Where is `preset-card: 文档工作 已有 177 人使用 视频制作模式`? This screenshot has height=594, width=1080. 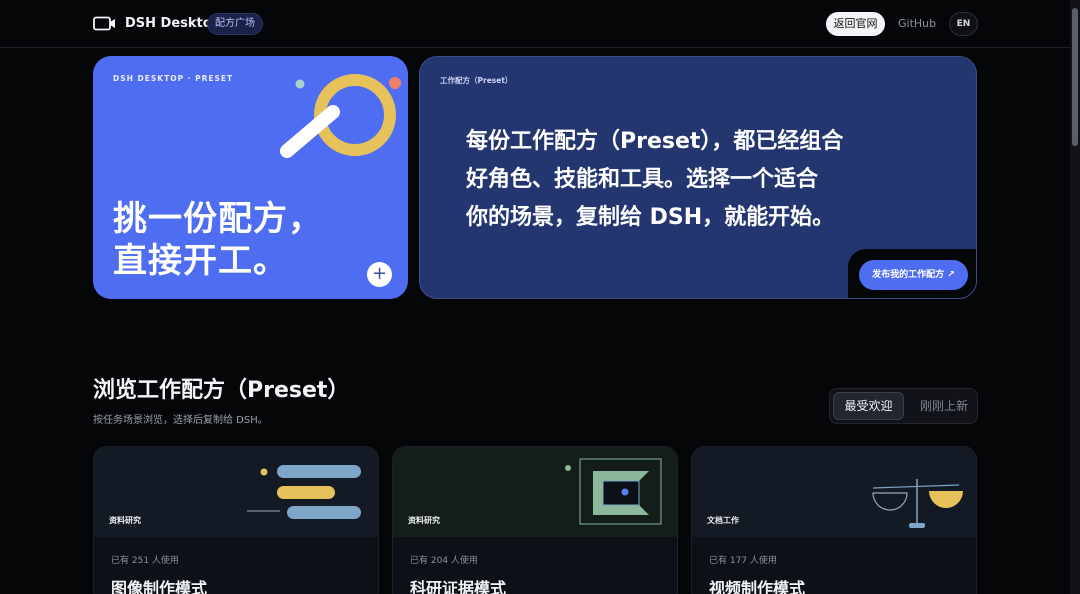
preset-card: 文档工作 已有 177 人使用 视频制作模式 is located at coordinates (834, 520).